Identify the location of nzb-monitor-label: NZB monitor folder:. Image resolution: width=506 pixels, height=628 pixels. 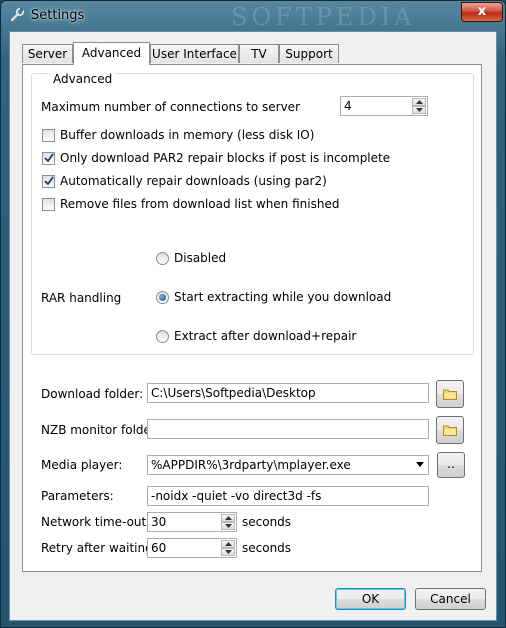
(100, 430).